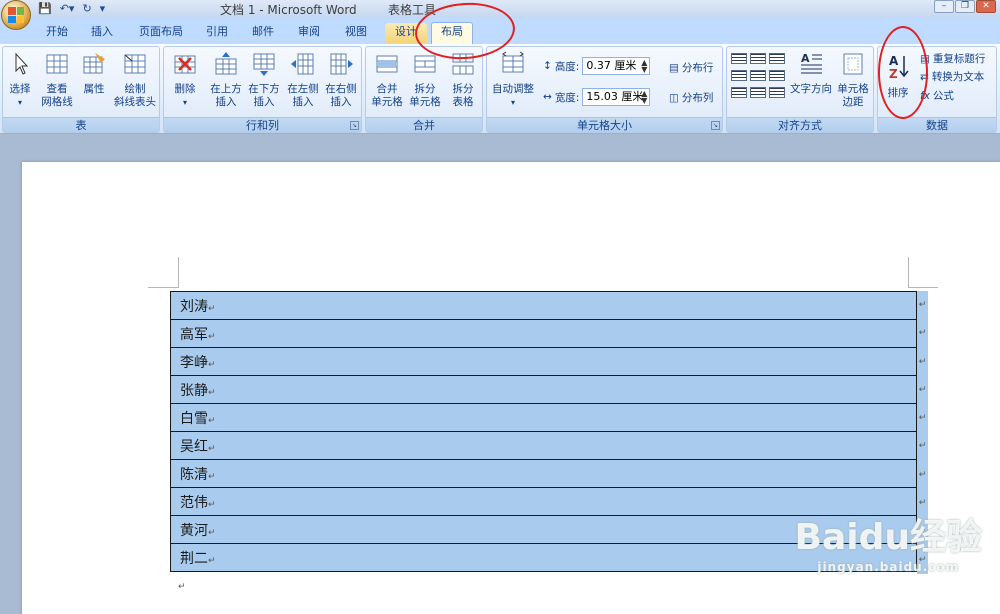 Image resolution: width=1000 pixels, height=614 pixels. What do you see at coordinates (616, 66) in the screenshot?
I see `height-spinner: 0.37 厘米 ▲ ▼` at bounding box center [616, 66].